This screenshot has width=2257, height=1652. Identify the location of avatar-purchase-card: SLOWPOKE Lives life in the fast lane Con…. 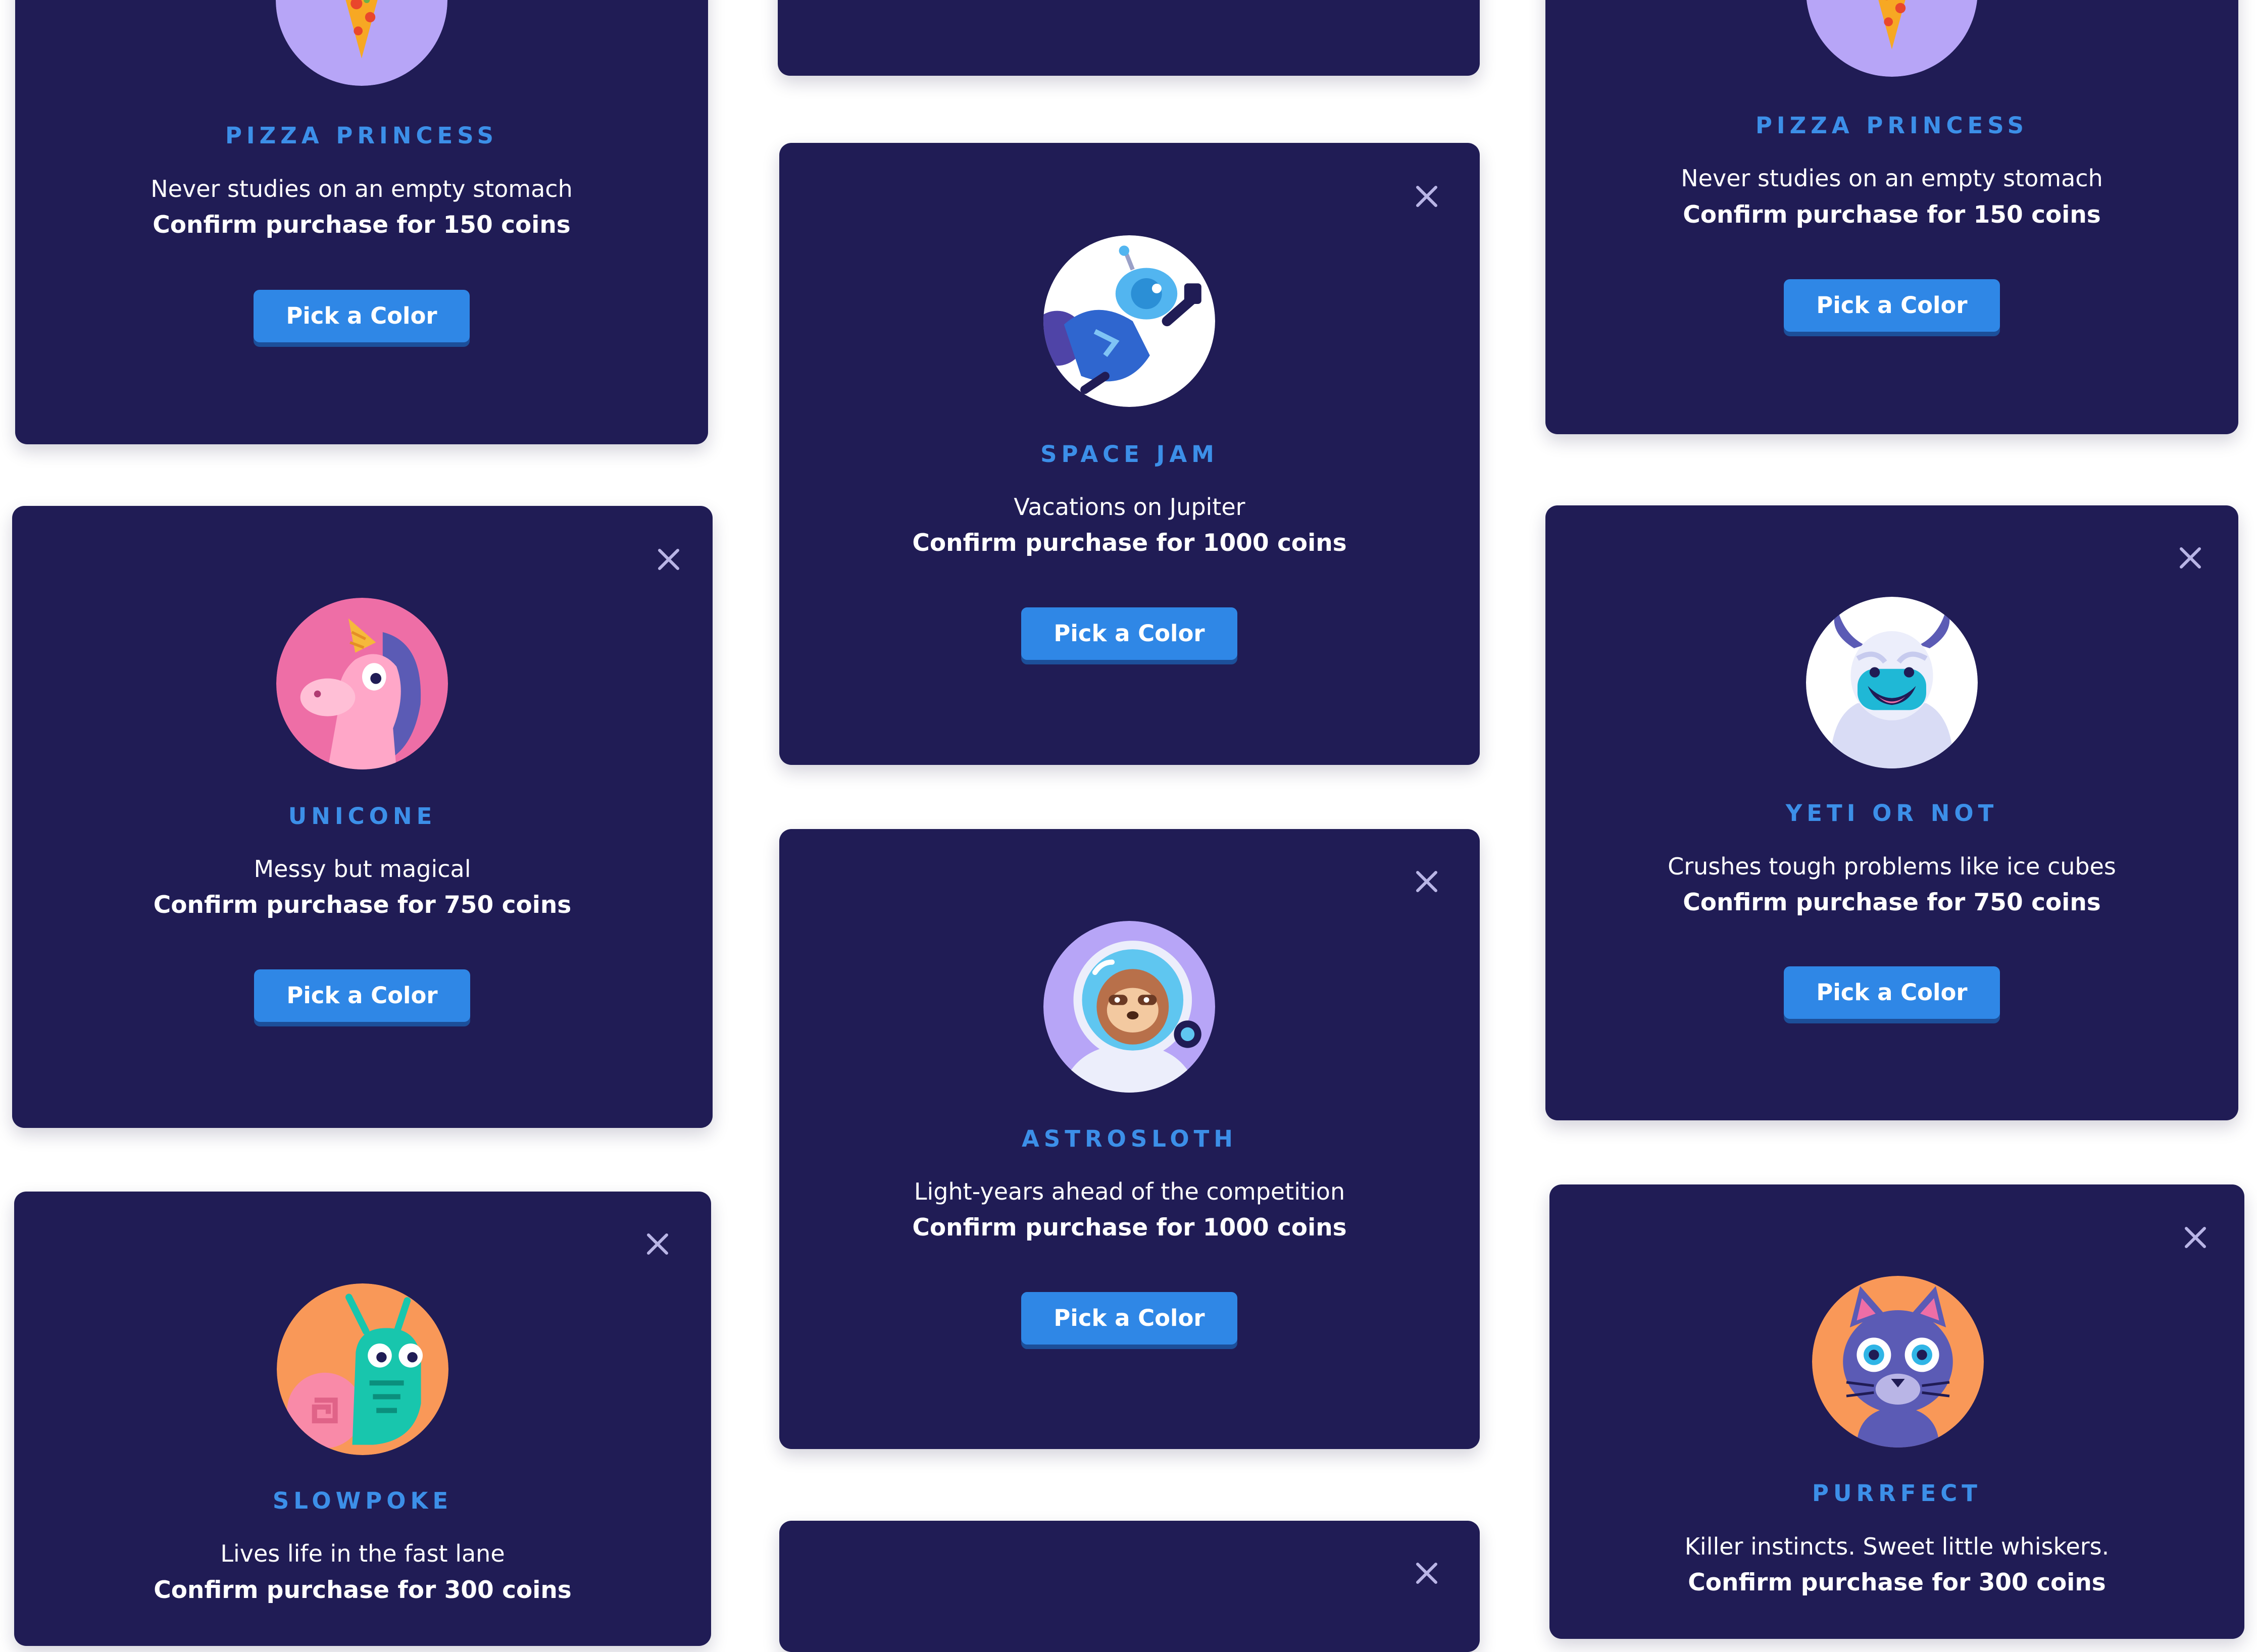
(362, 1419).